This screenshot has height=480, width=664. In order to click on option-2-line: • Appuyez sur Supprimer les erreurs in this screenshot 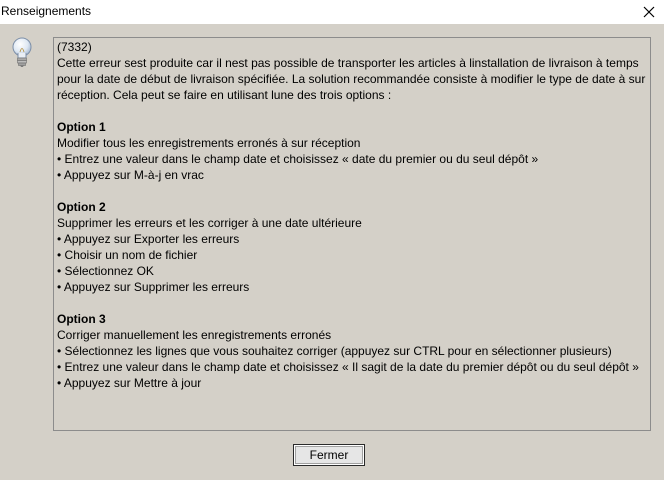, I will do `click(153, 287)`.